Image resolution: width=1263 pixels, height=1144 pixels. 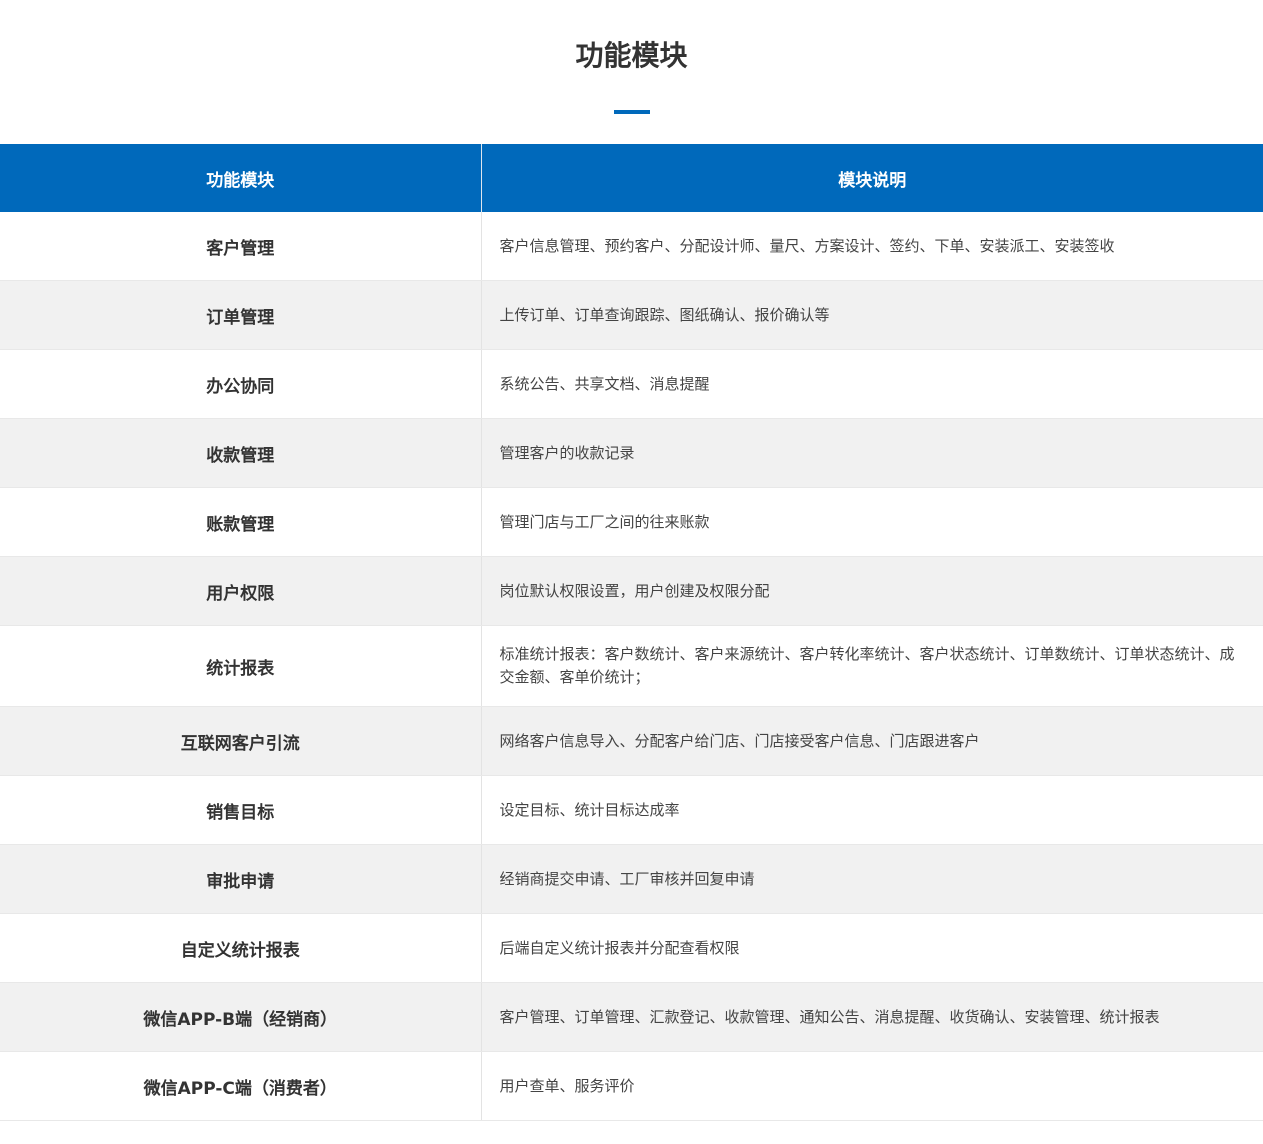 I want to click on module-name: 自定义统计报表, so click(x=240, y=948).